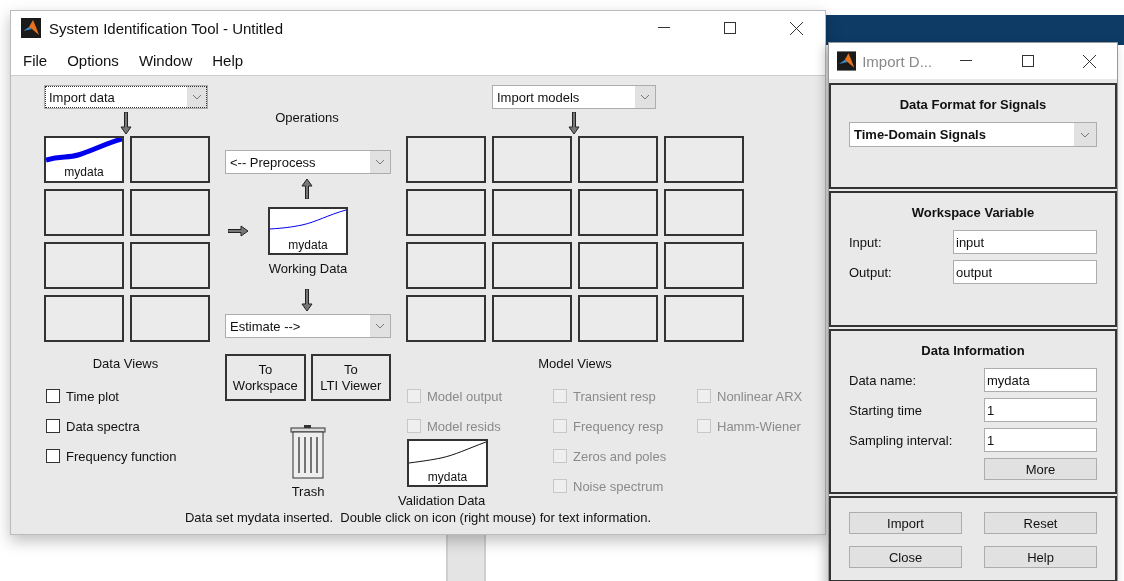 The height and width of the screenshot is (581, 1124). I want to click on checkbox-label: Transient resp, so click(614, 396).